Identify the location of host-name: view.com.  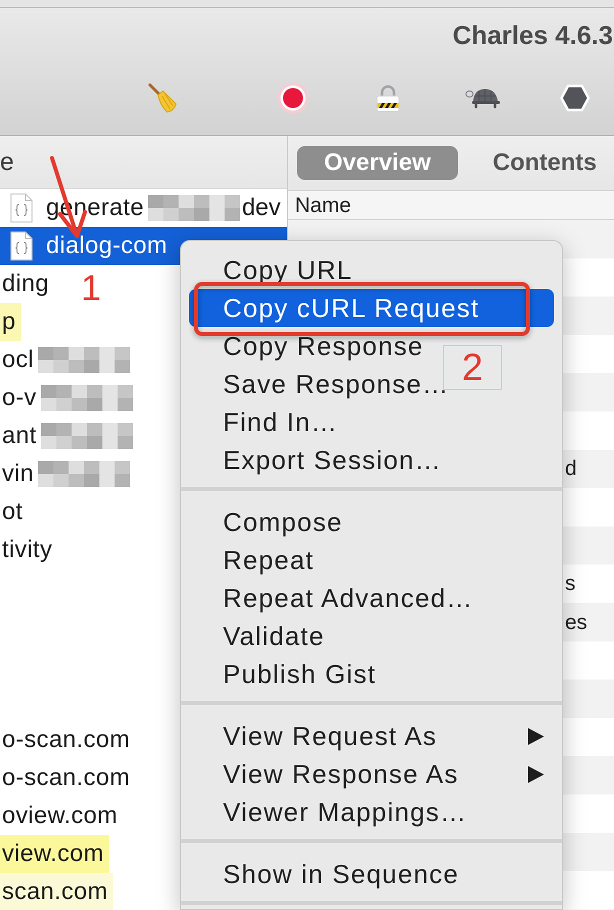
(54, 854).